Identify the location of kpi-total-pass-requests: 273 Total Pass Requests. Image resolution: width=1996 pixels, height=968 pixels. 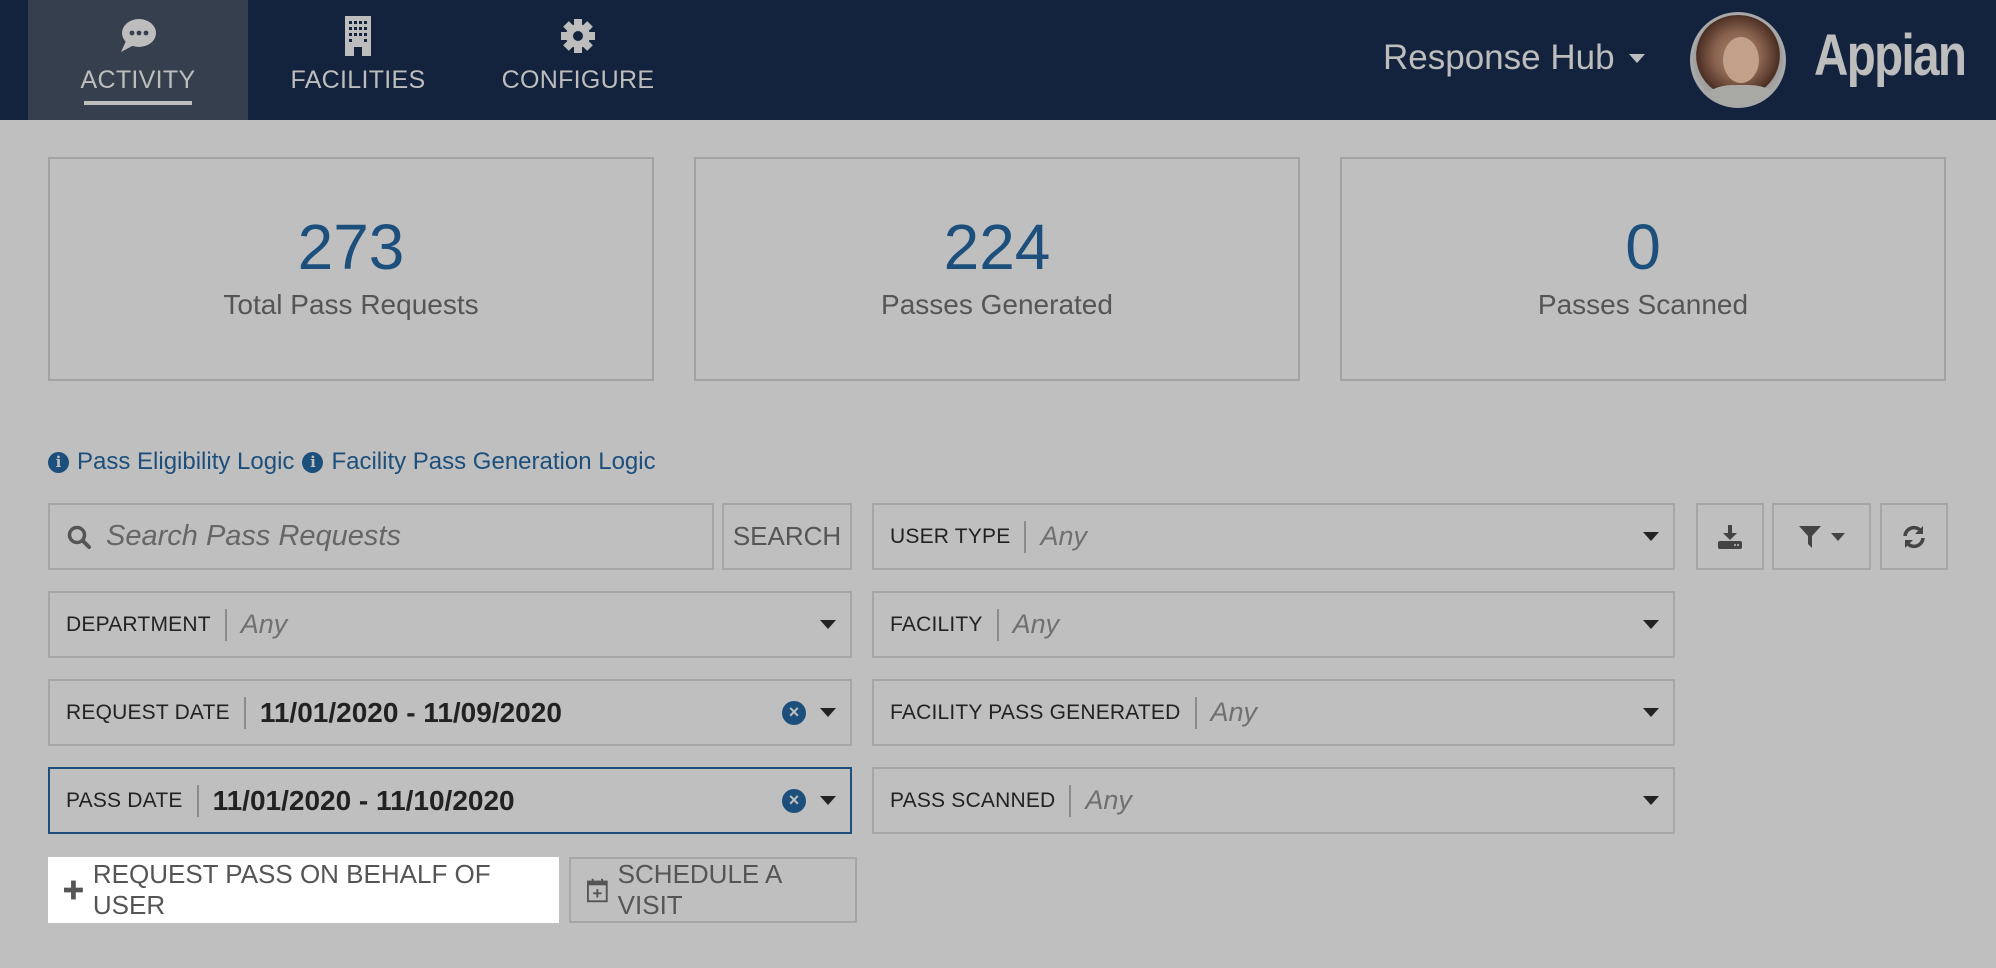
(351, 269).